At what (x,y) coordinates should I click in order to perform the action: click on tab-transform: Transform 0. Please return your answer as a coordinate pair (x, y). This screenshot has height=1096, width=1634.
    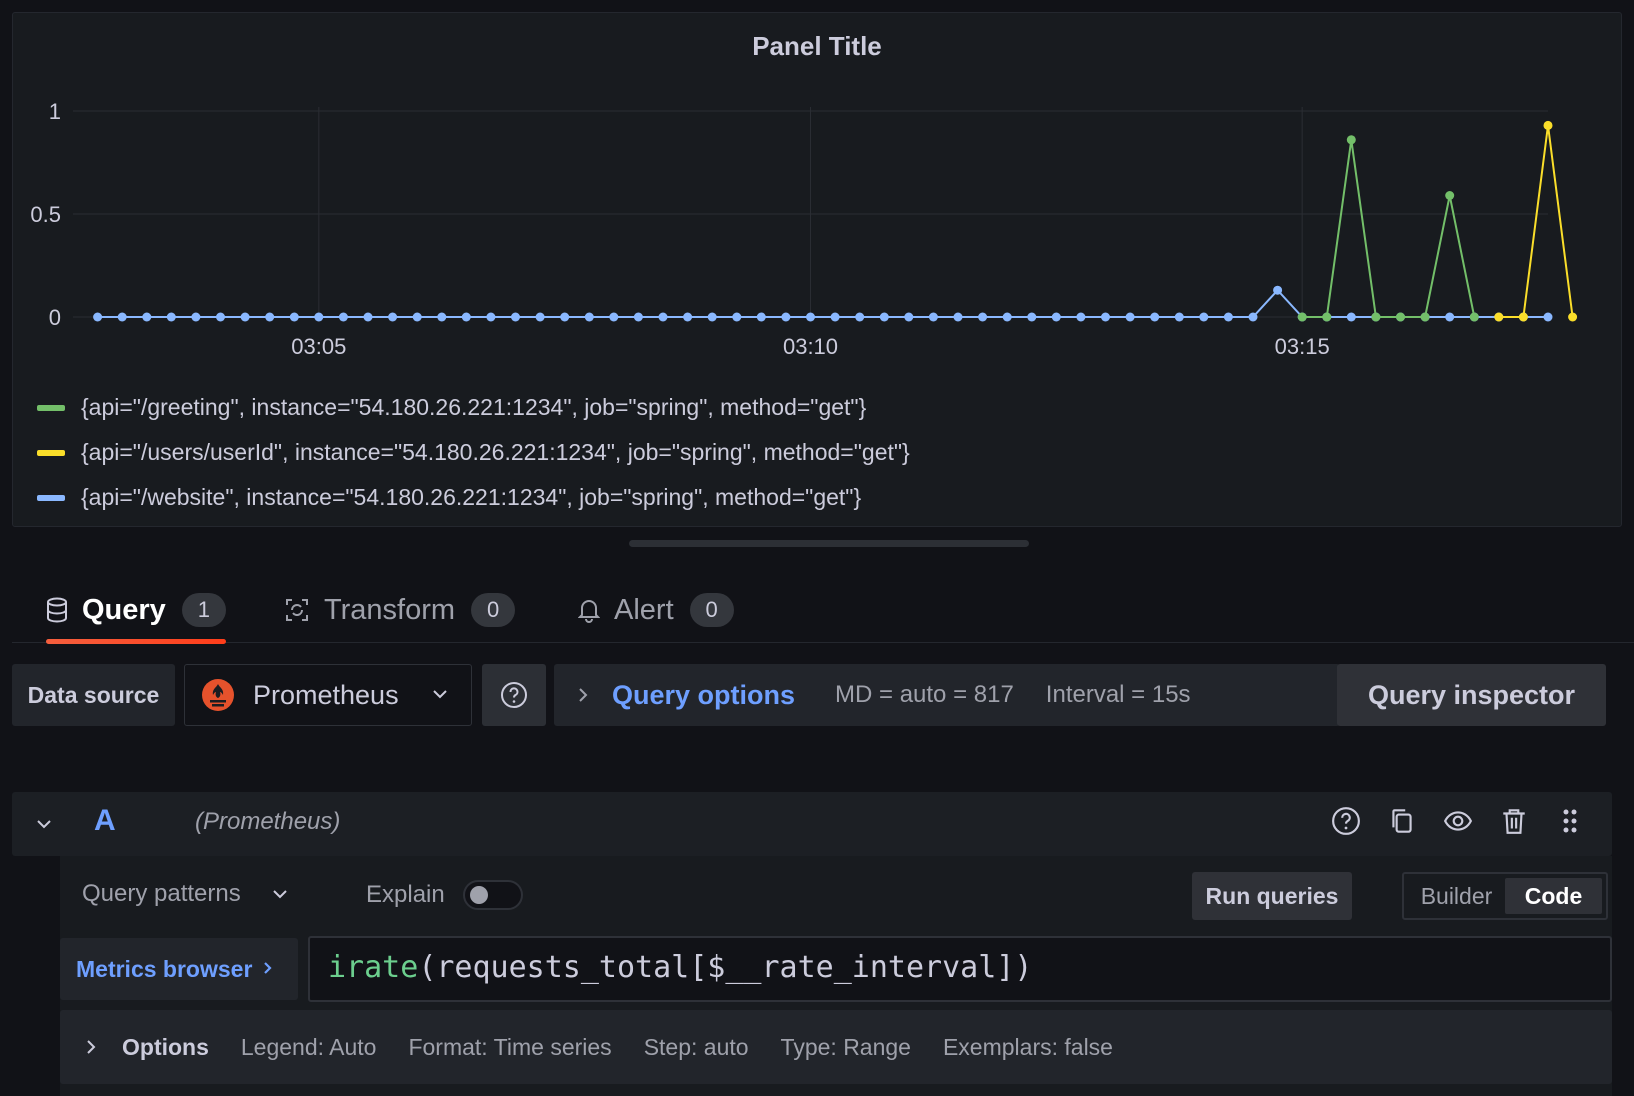
    Looking at the image, I should click on (400, 610).